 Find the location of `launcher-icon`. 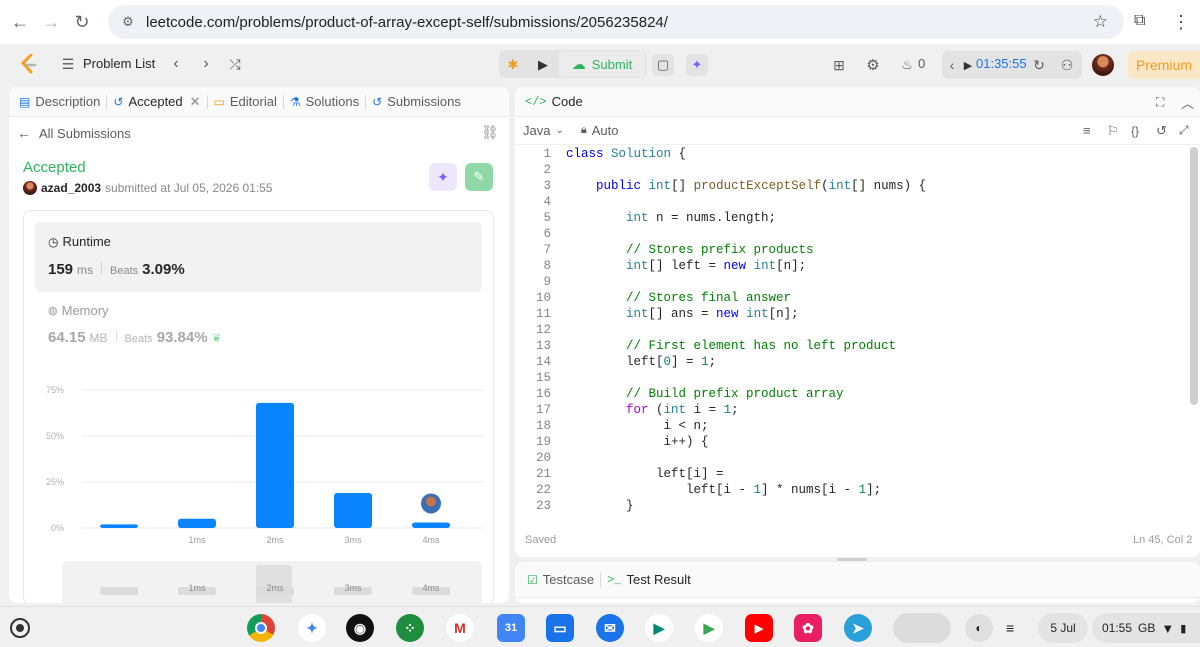

launcher-icon is located at coordinates (20, 628).